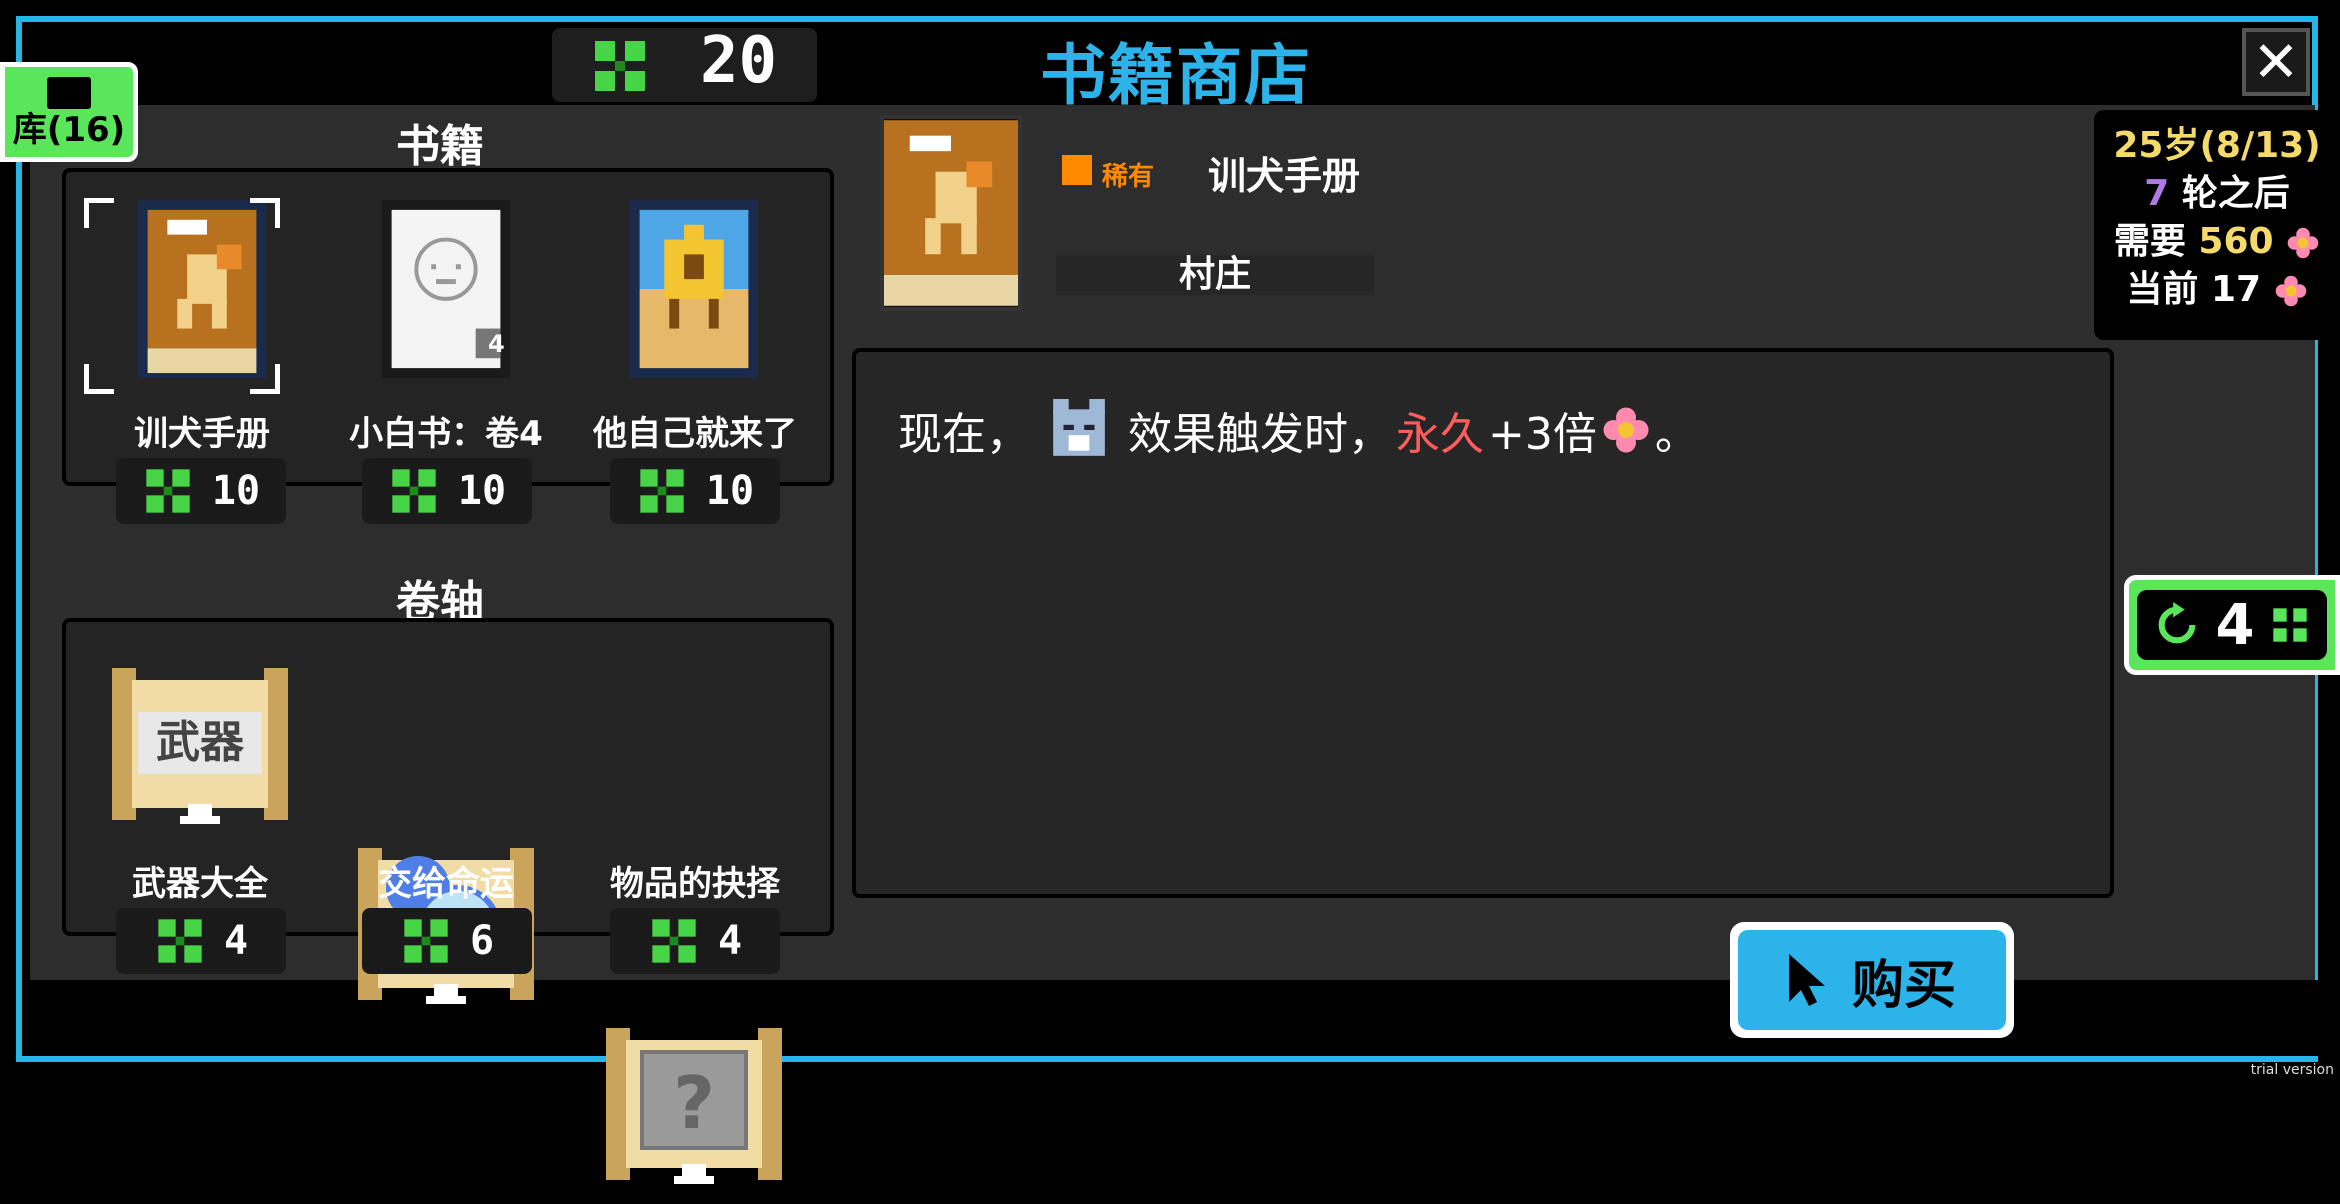 This screenshot has width=2340, height=1204. I want to click on close-icon: ✕, so click(2276, 62).